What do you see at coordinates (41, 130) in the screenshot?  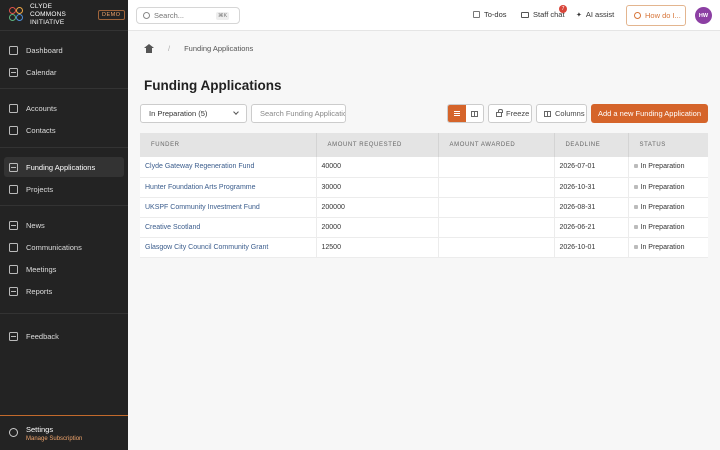 I see `sidebar-item-label: Contacts` at bounding box center [41, 130].